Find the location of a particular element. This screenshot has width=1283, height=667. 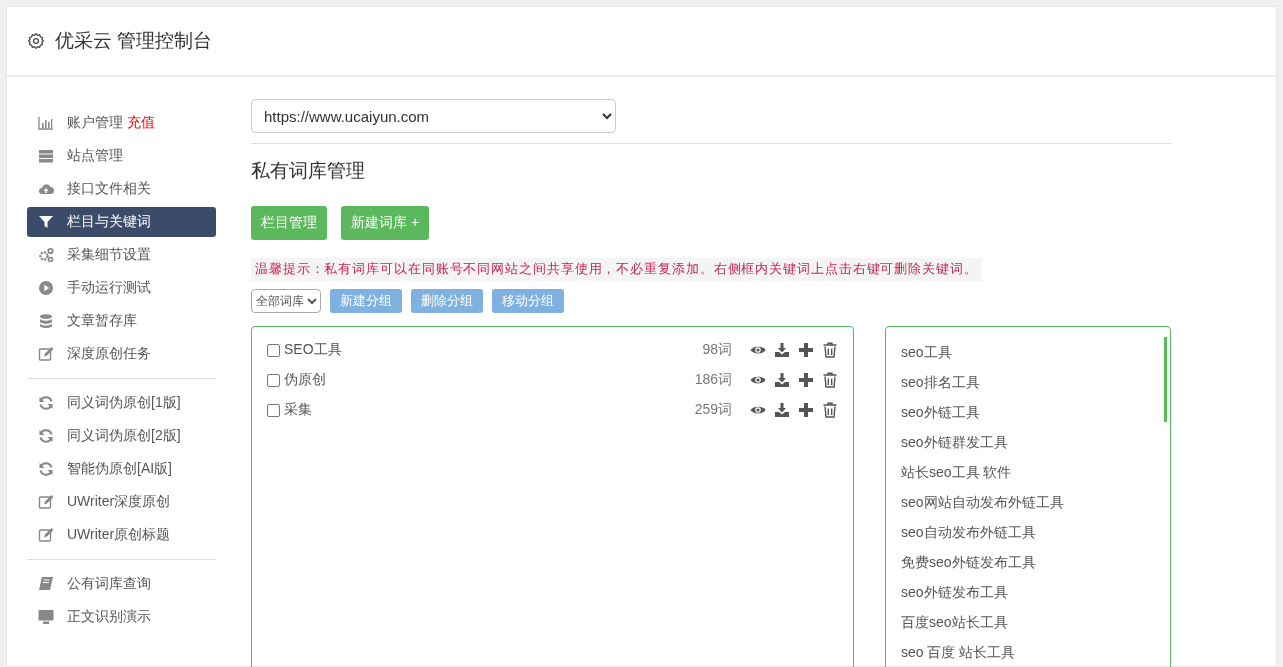

item-label: 接口文件相关 is located at coordinates (109, 189).